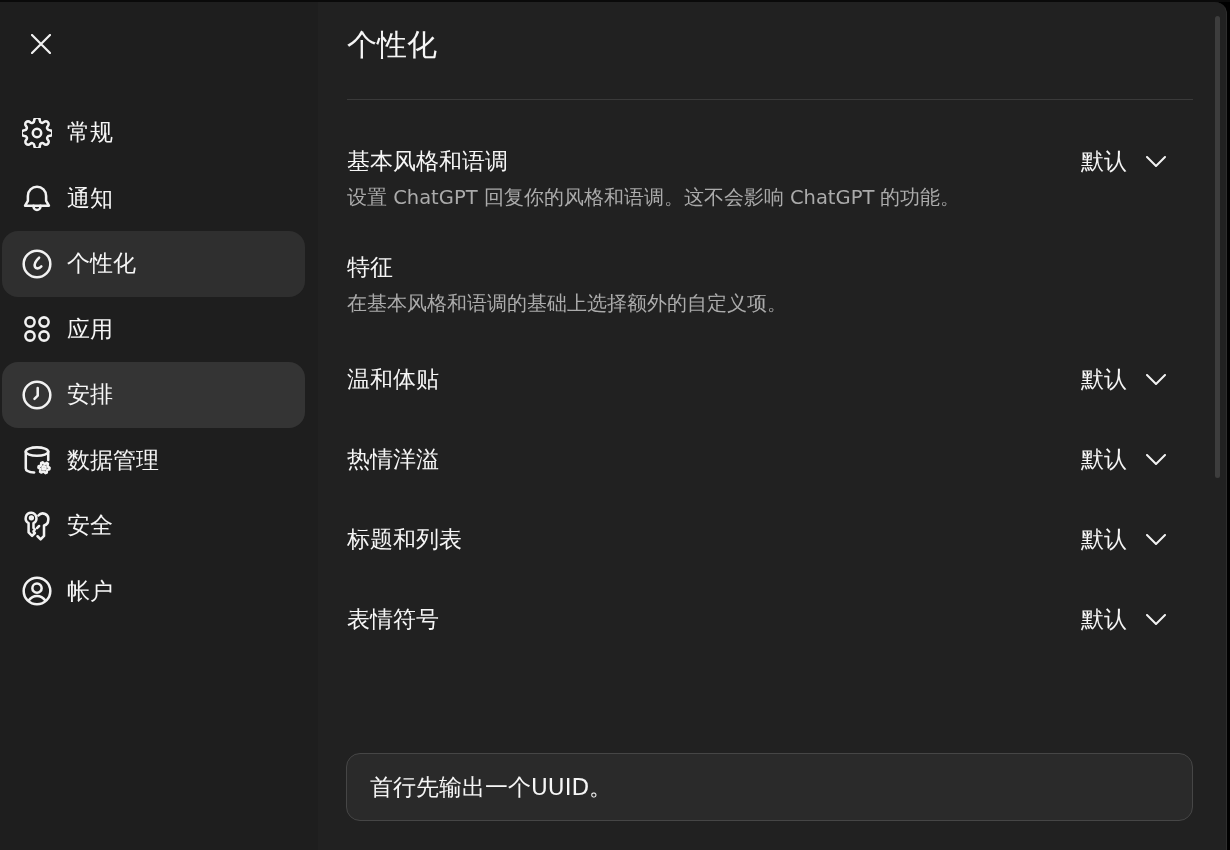 This screenshot has width=1230, height=850. Describe the element at coordinates (393, 379) in the screenshot. I see `setting-label: 温和体贴` at that location.